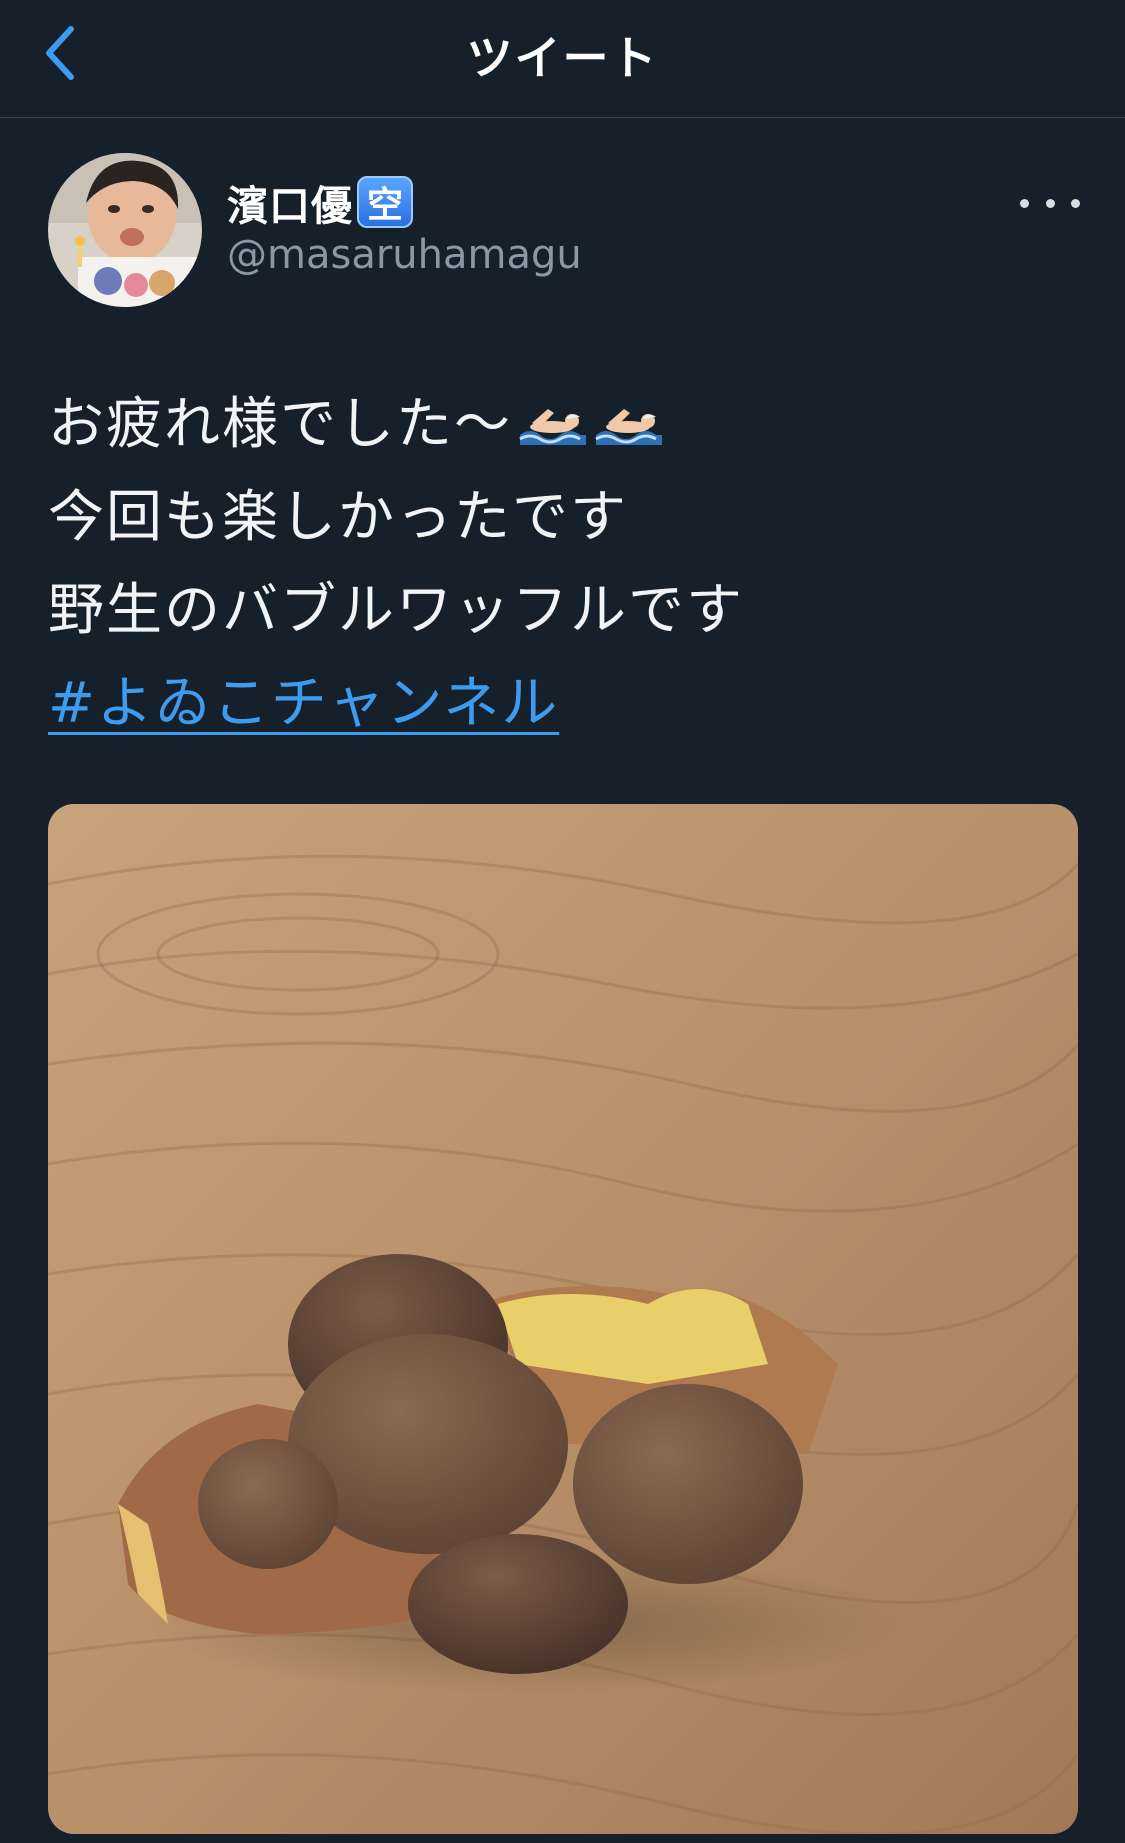 The height and width of the screenshot is (1843, 1125). I want to click on top-bar: ツイート, so click(562, 59).